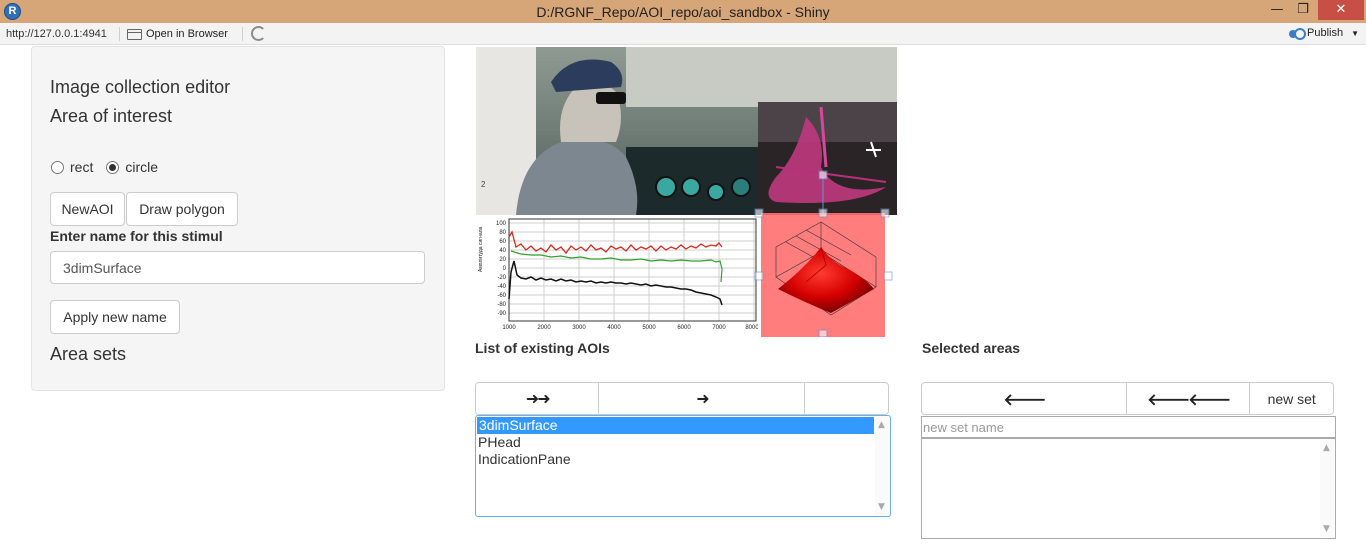 The width and height of the screenshot is (1366, 554). I want to click on plot-y-tick: -60, so click(501, 296).